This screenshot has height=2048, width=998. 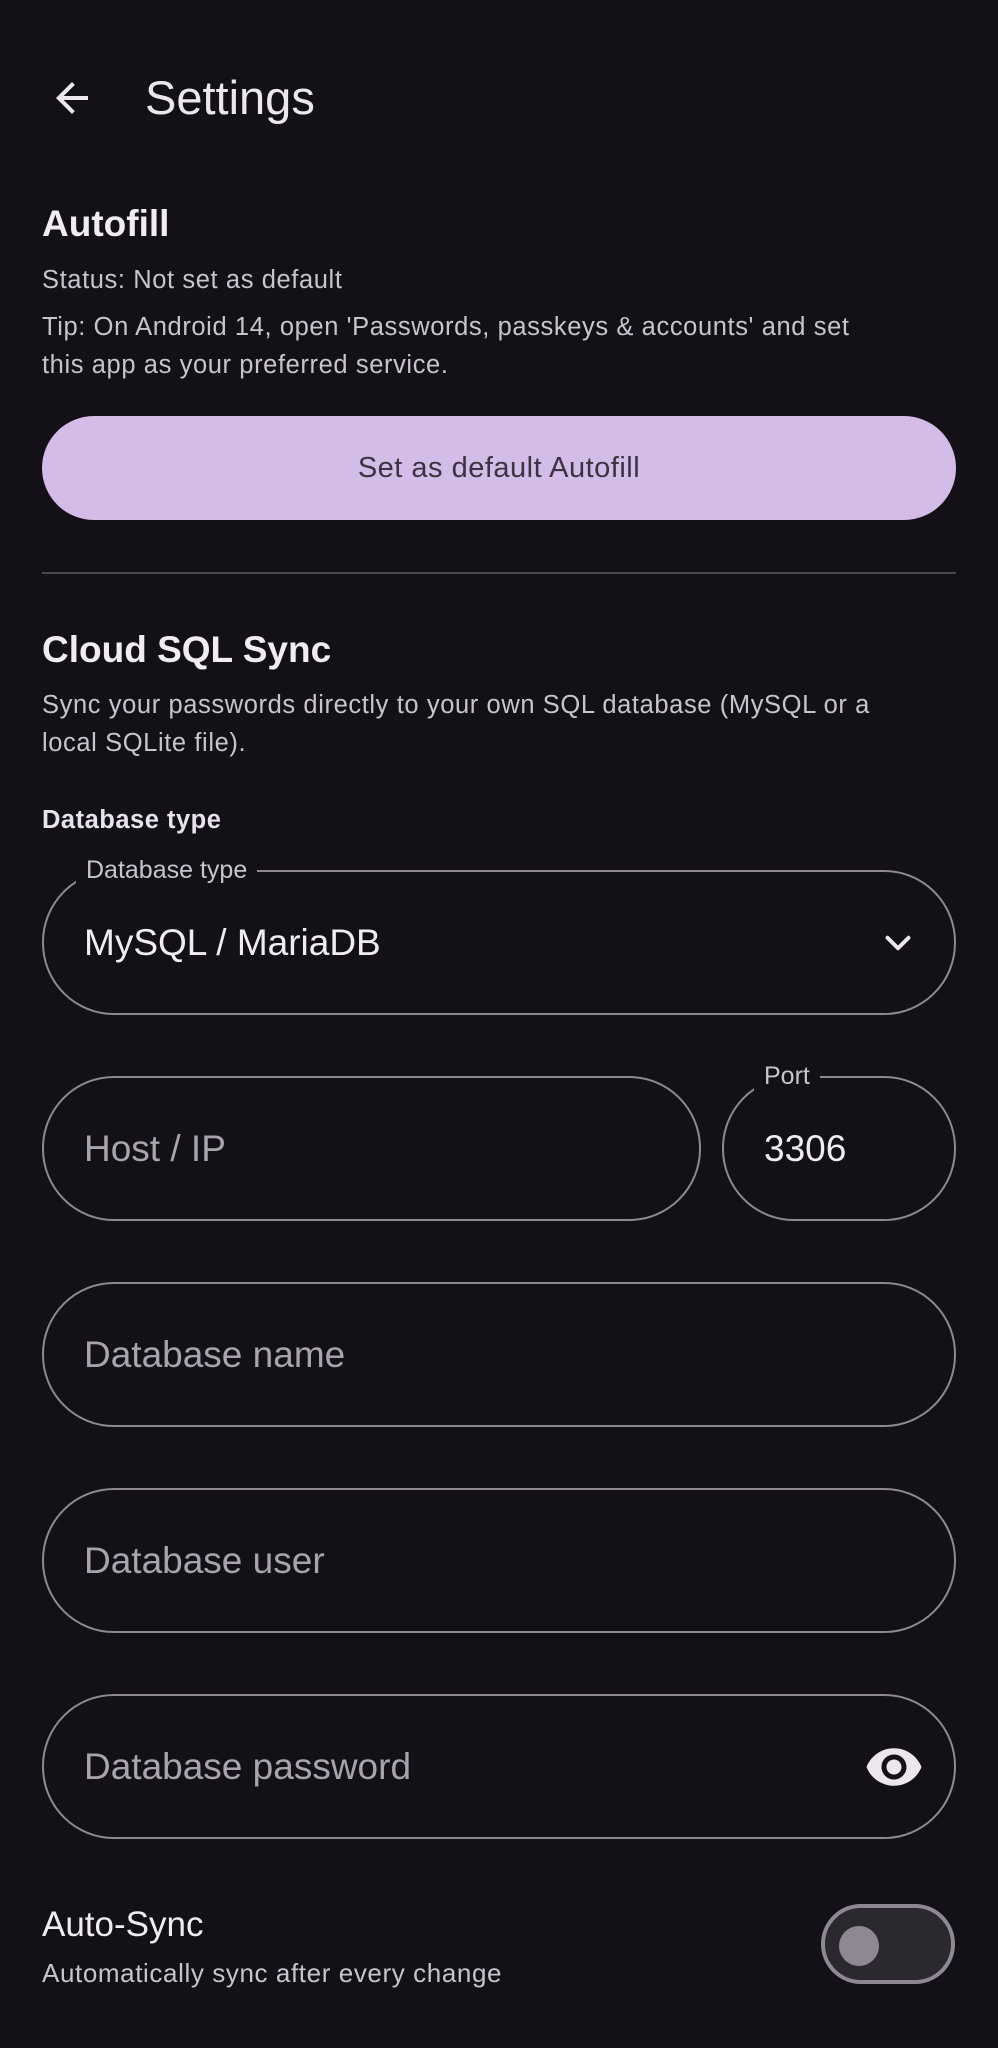 What do you see at coordinates (192, 280) in the screenshot?
I see `autofill-status-text: Status: Not set as default` at bounding box center [192, 280].